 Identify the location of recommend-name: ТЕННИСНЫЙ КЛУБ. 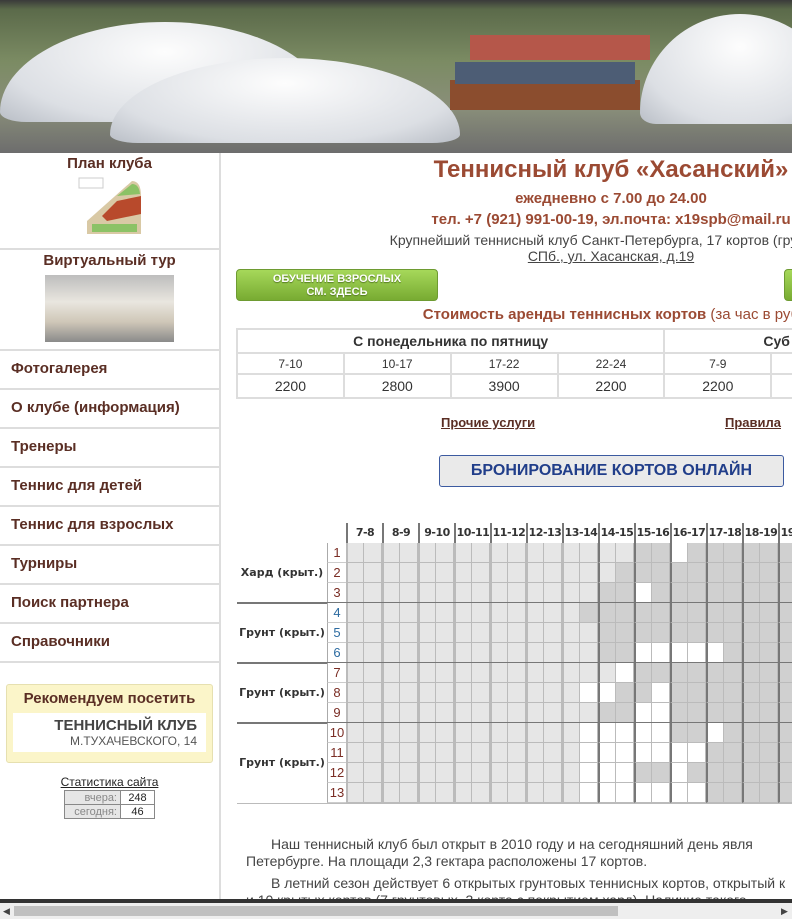
(109, 725).